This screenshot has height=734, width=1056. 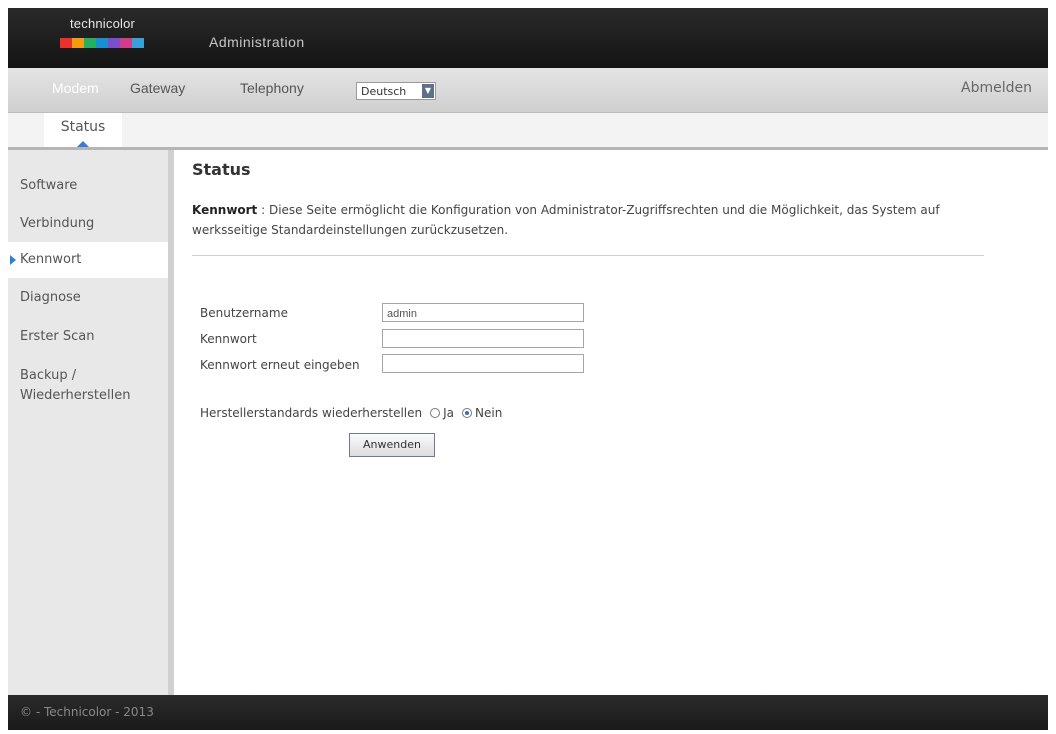 I want to click on active-tab-indicator-icon, so click(x=83, y=144).